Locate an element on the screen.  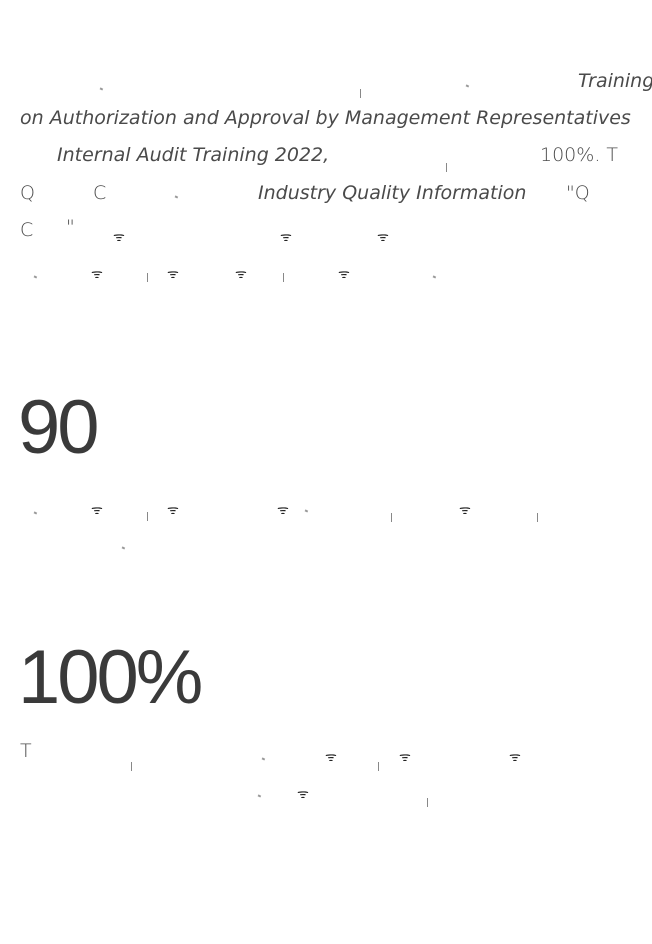
stat-value-100-percent: 100% is located at coordinates (110, 677).